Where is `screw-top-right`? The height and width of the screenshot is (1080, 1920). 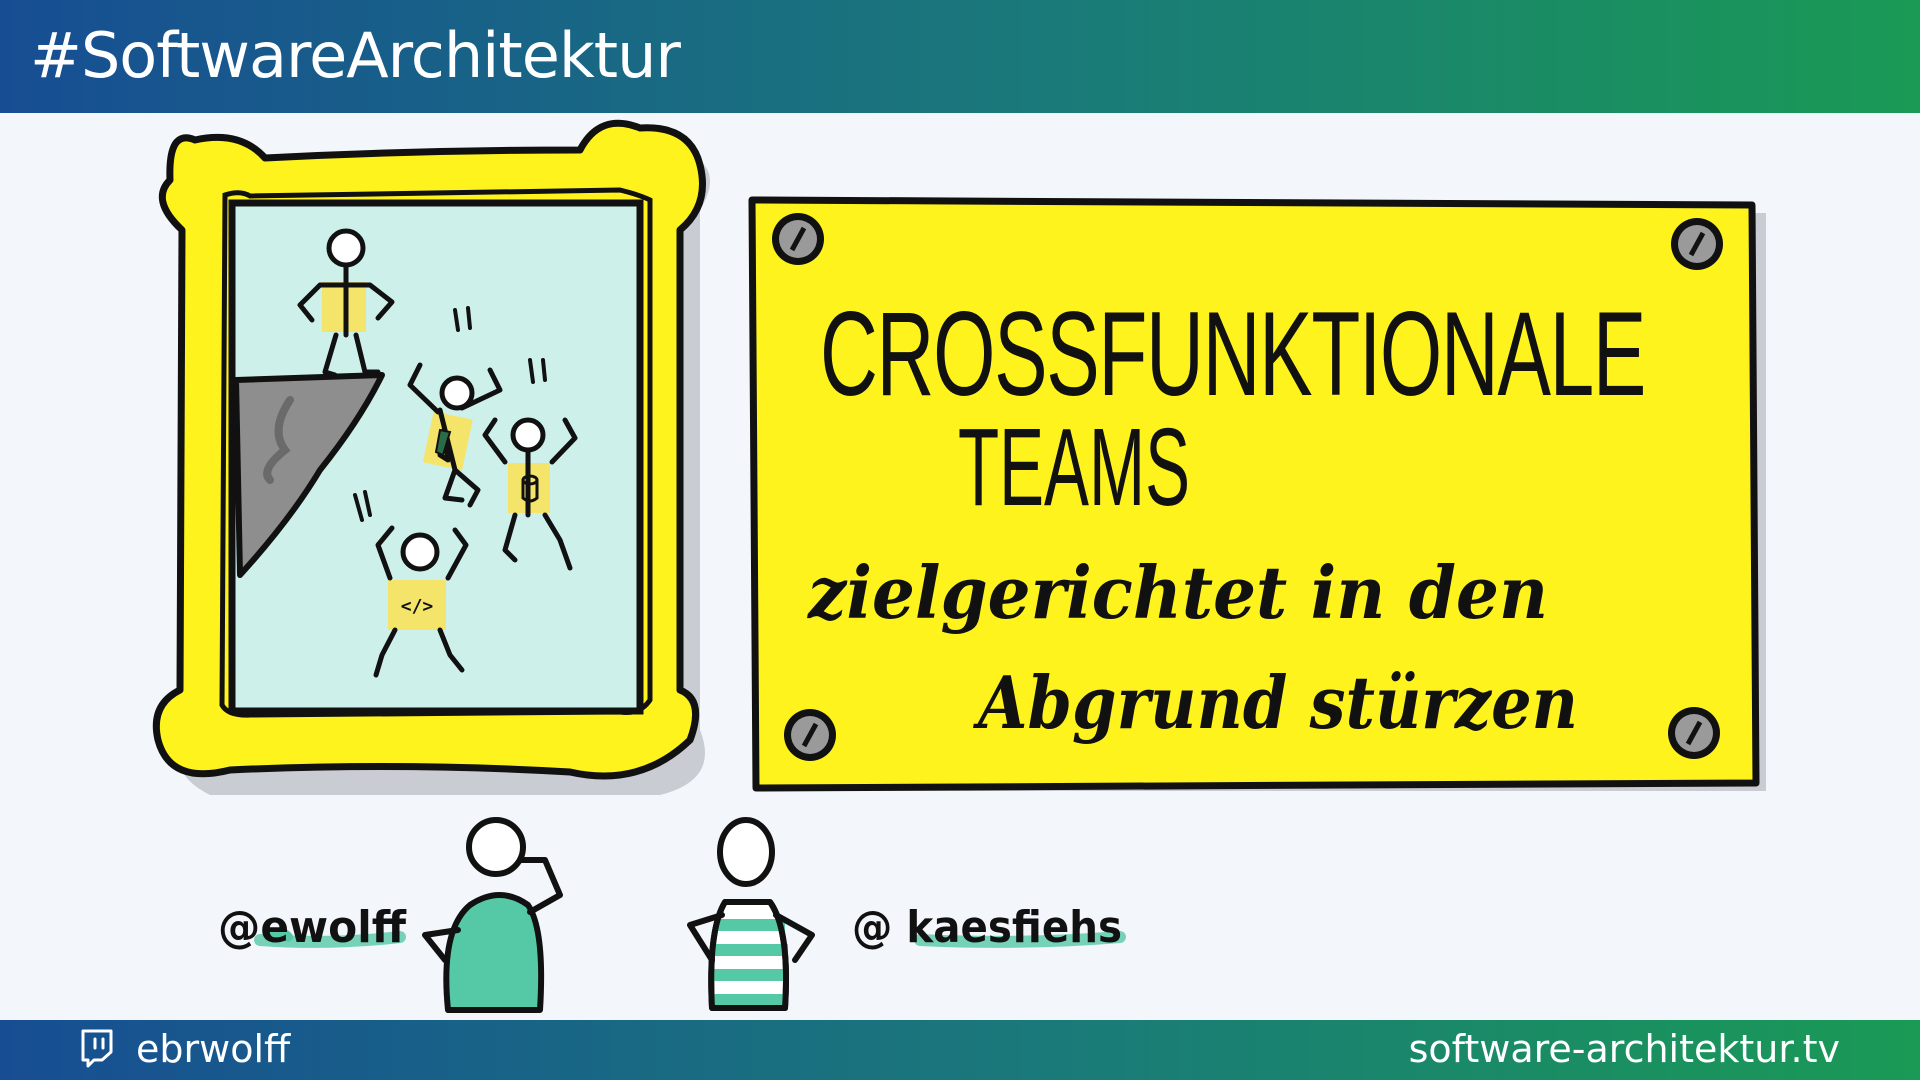 screw-top-right is located at coordinates (1697, 244).